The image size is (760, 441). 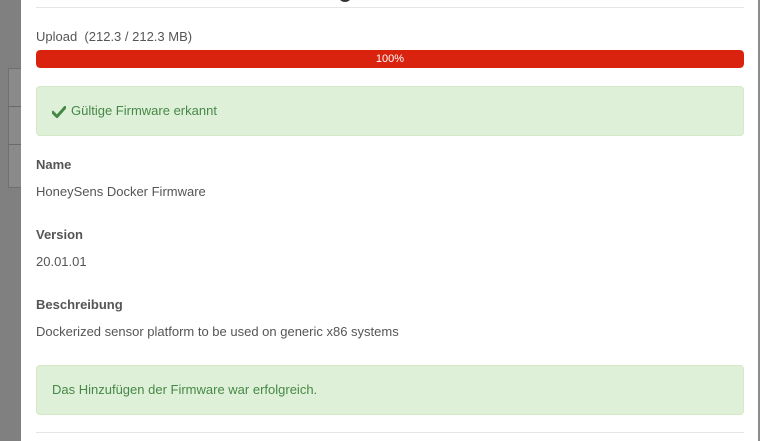 What do you see at coordinates (114, 36) in the screenshot?
I see `upload-status-label: Upload (212.3 / 212.3 MB)` at bounding box center [114, 36].